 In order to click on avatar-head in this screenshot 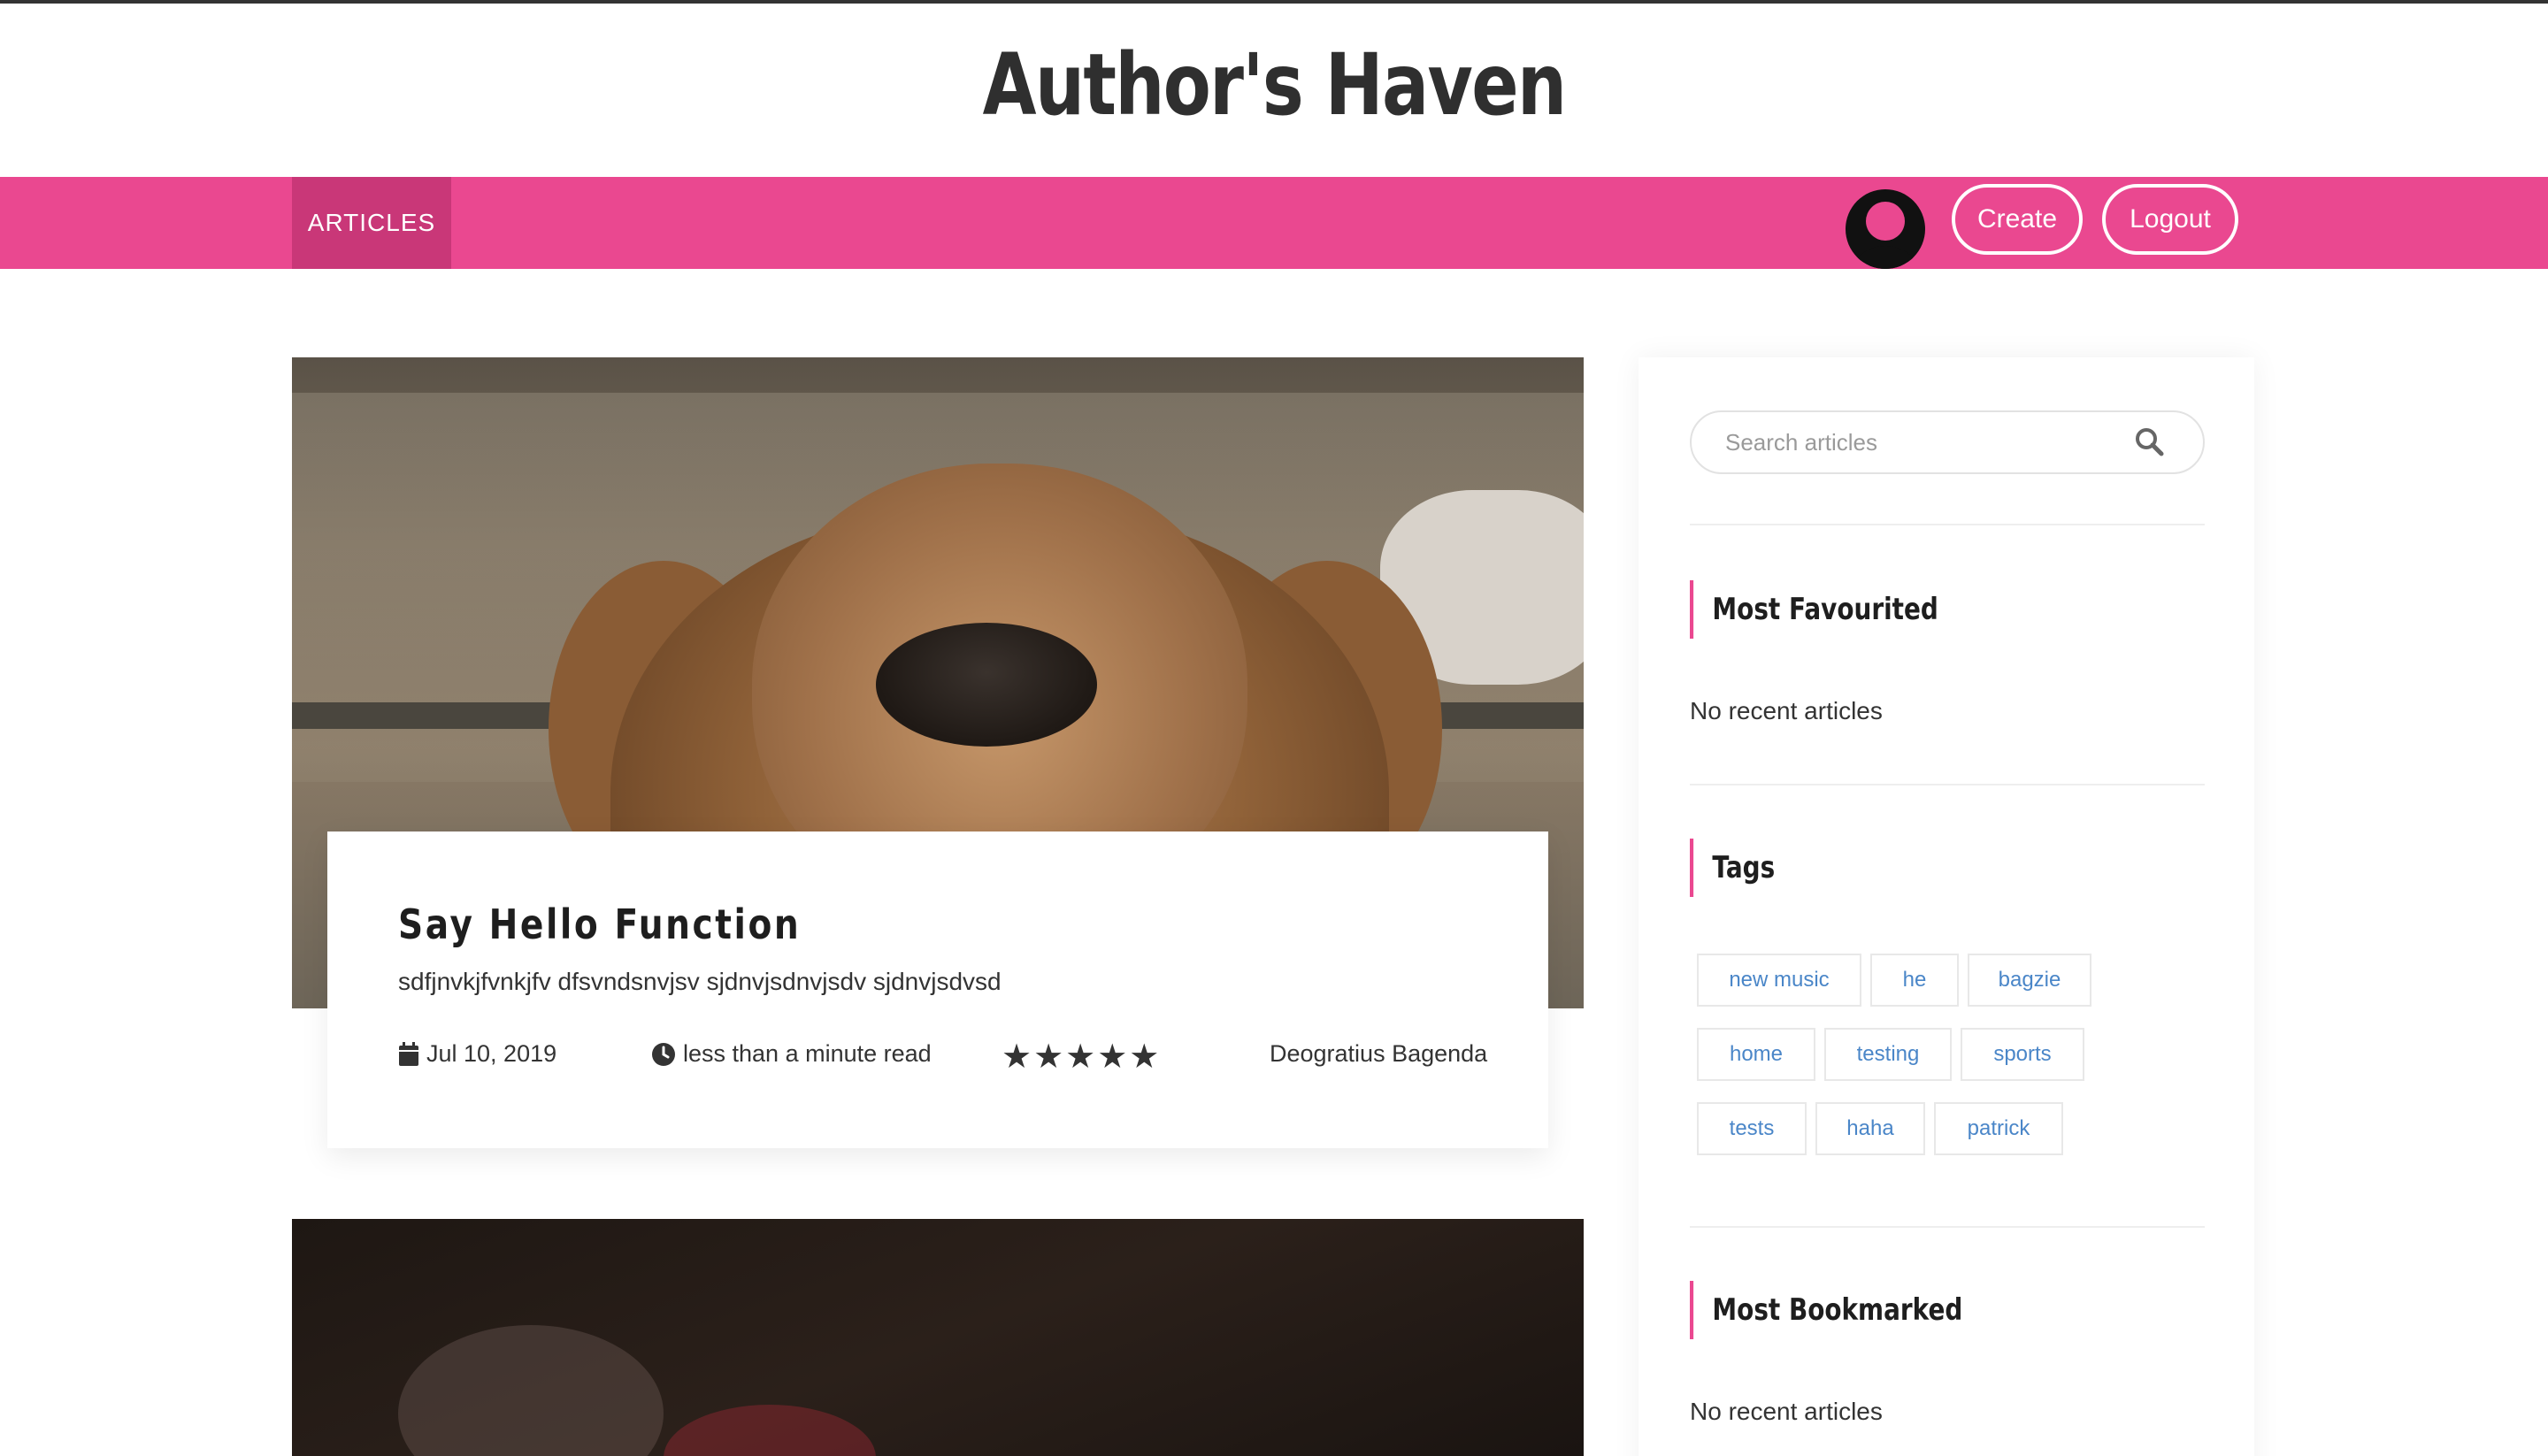, I will do `click(1885, 221)`.